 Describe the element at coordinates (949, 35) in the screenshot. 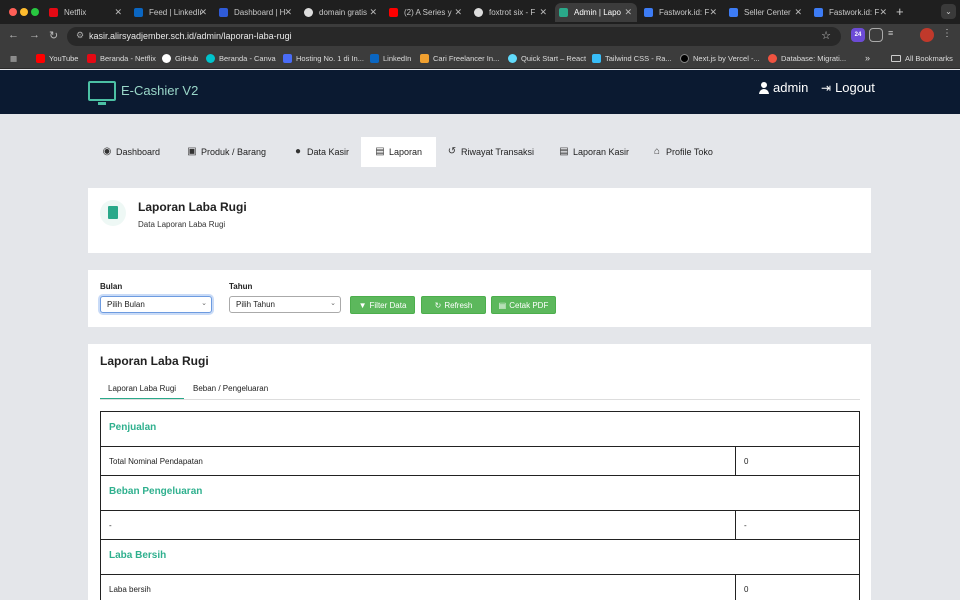

I see `browser-menu-icon: ⋮` at that location.